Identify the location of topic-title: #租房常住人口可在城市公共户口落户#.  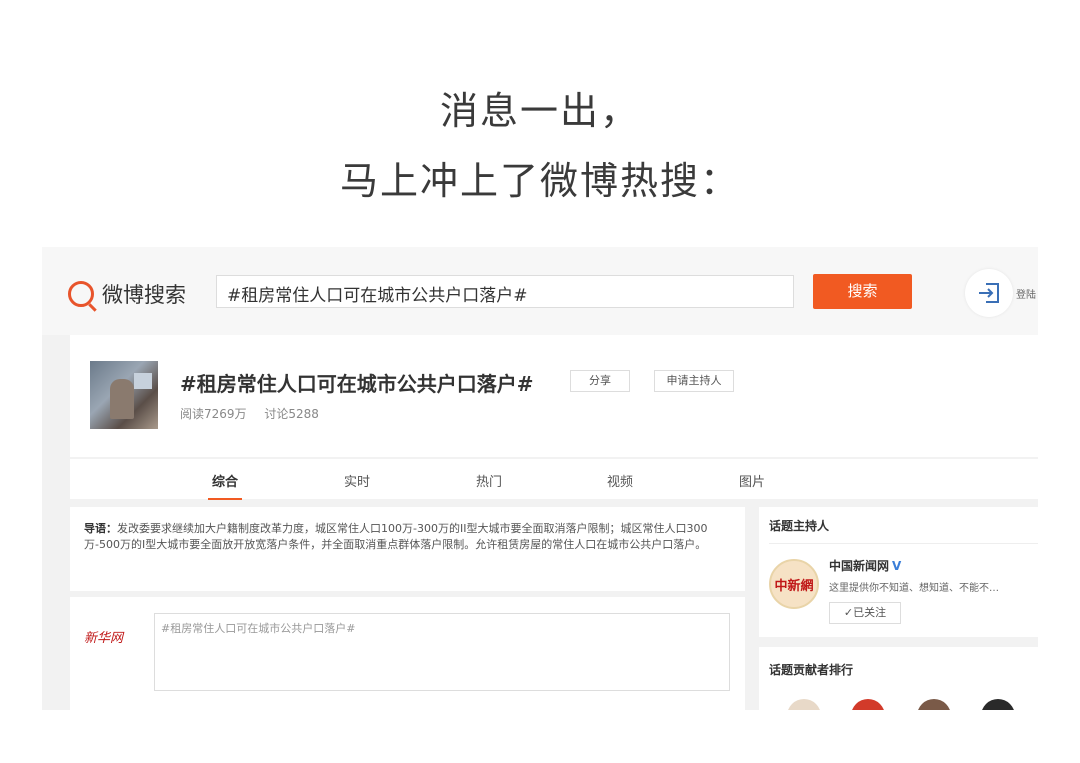
(357, 384).